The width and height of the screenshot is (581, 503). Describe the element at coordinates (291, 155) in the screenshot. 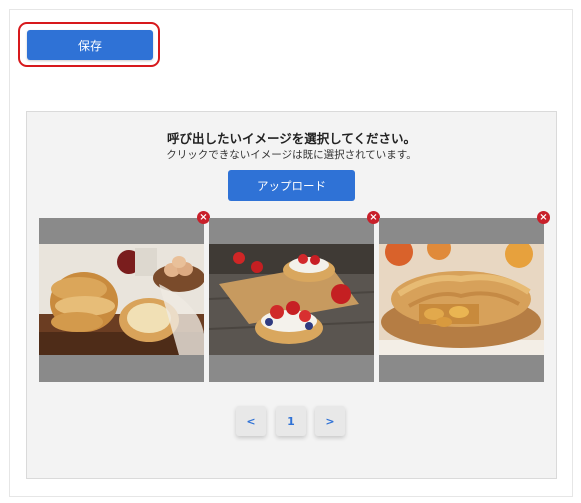

I see `selector-subtitle: クリックできないイメージは既に選択されています。` at that location.